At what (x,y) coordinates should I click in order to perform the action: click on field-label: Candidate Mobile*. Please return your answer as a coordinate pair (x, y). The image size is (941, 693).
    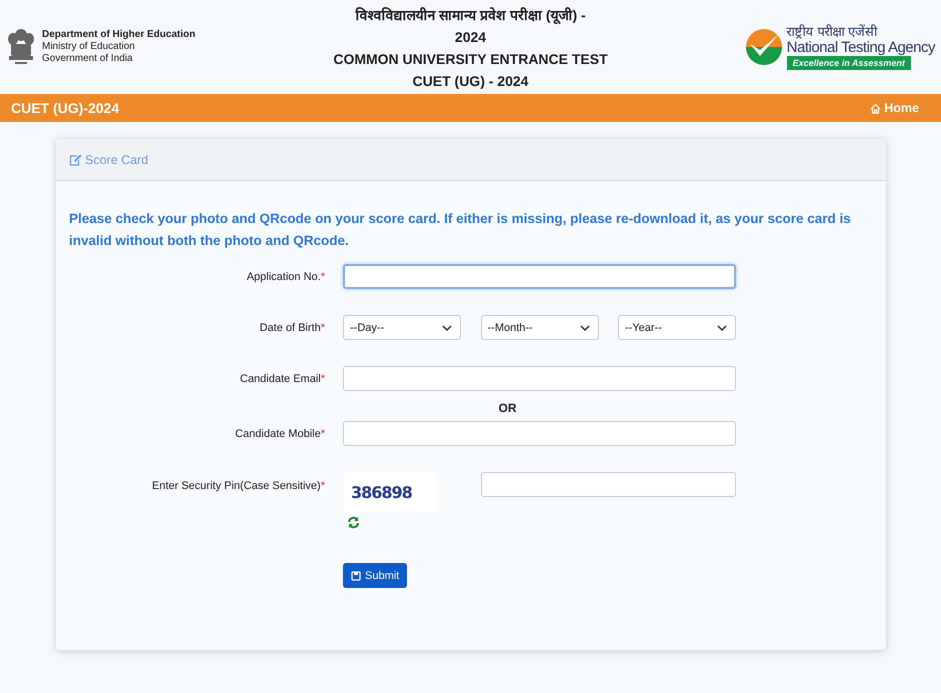
    Looking at the image, I should click on (279, 434).